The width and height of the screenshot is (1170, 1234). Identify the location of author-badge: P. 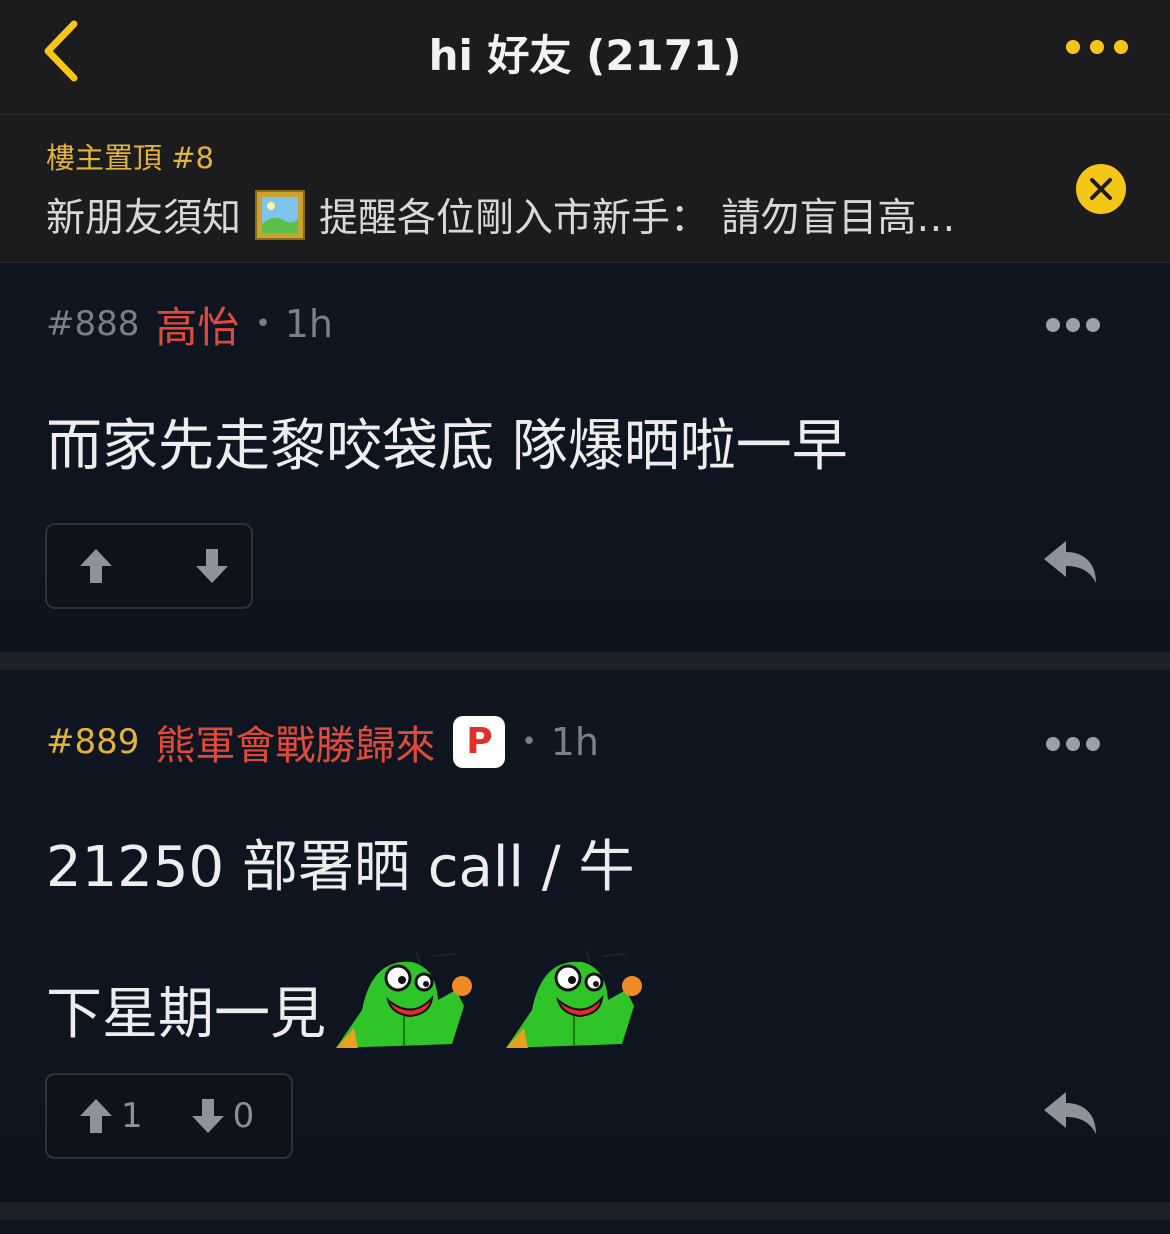
(479, 742).